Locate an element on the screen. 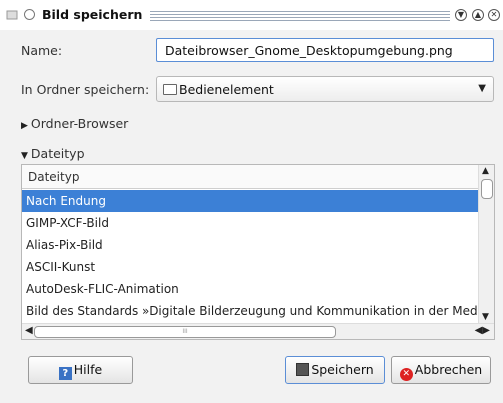 The width and height of the screenshot is (503, 403). folder-value: Bedienelement is located at coordinates (226, 89).